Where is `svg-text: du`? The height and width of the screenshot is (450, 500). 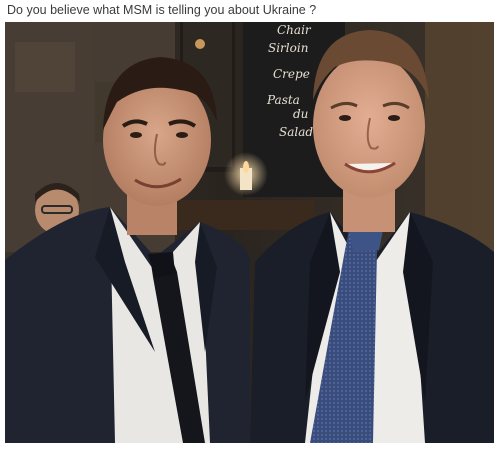 svg-text: du is located at coordinates (300, 114).